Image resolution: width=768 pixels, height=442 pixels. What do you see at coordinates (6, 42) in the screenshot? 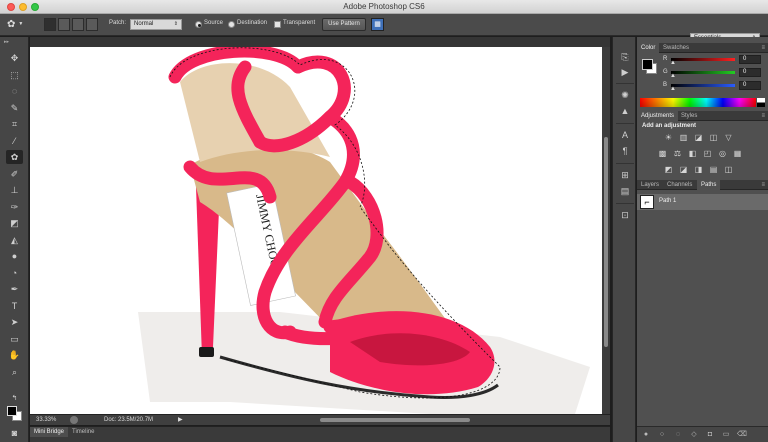
I see `collapse-icon: ▸▸` at bounding box center [6, 42].